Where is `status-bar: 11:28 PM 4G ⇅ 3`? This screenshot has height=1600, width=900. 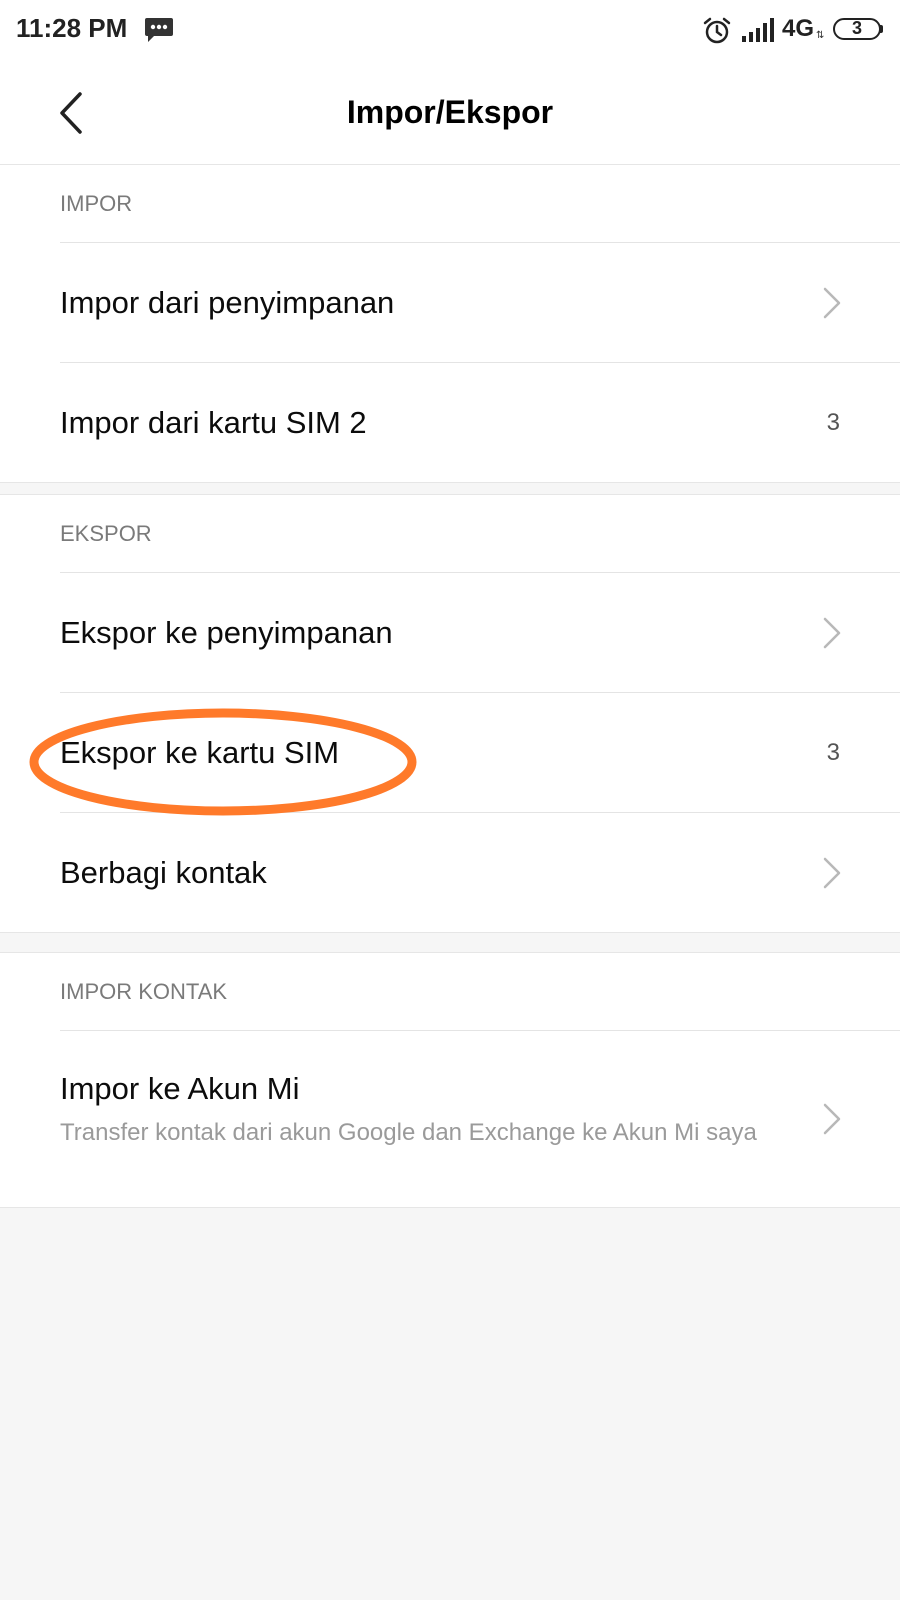 status-bar: 11:28 PM 4G ⇅ 3 is located at coordinates (450, 31).